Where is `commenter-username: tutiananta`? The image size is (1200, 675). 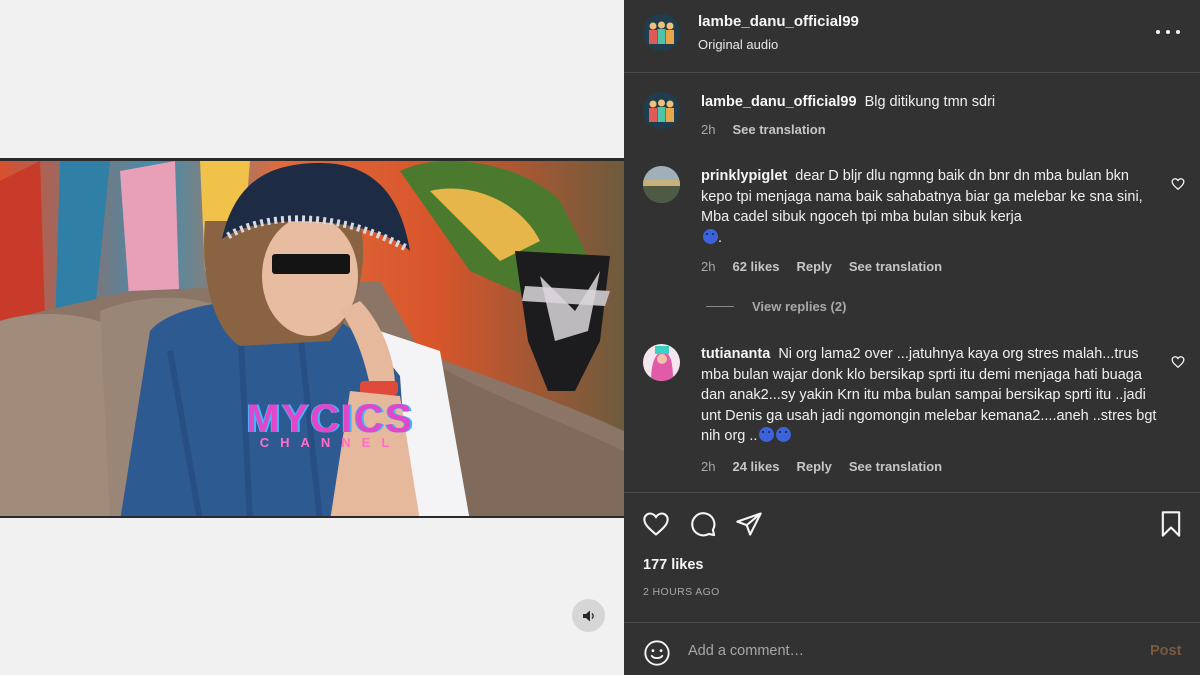
commenter-username: tutiananta is located at coordinates (735, 354).